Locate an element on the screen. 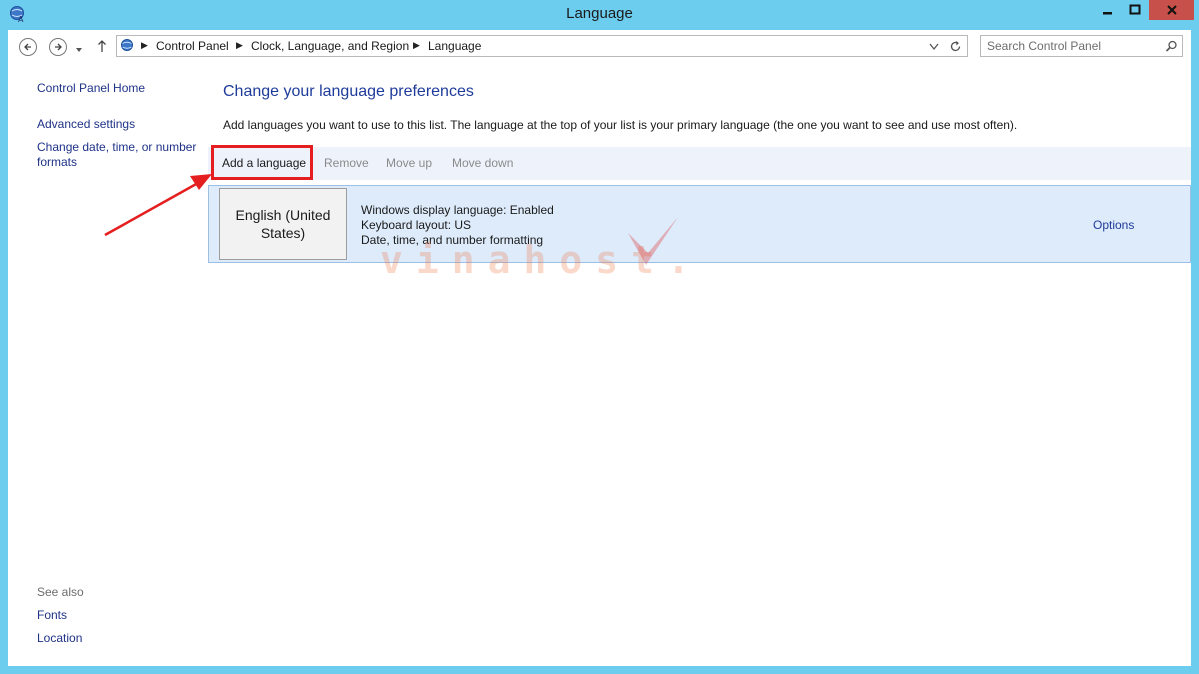  breadcrumb-language: Language is located at coordinates (454, 46).